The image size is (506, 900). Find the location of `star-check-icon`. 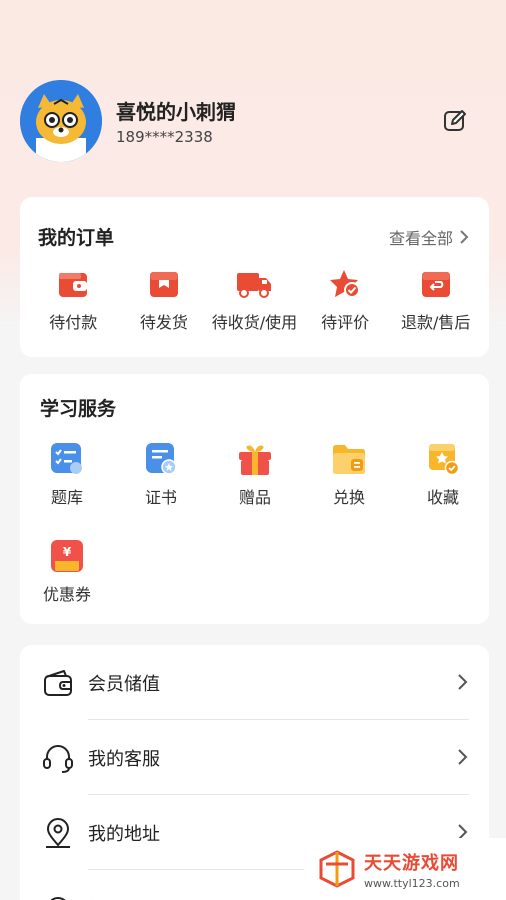

star-check-icon is located at coordinates (345, 284).